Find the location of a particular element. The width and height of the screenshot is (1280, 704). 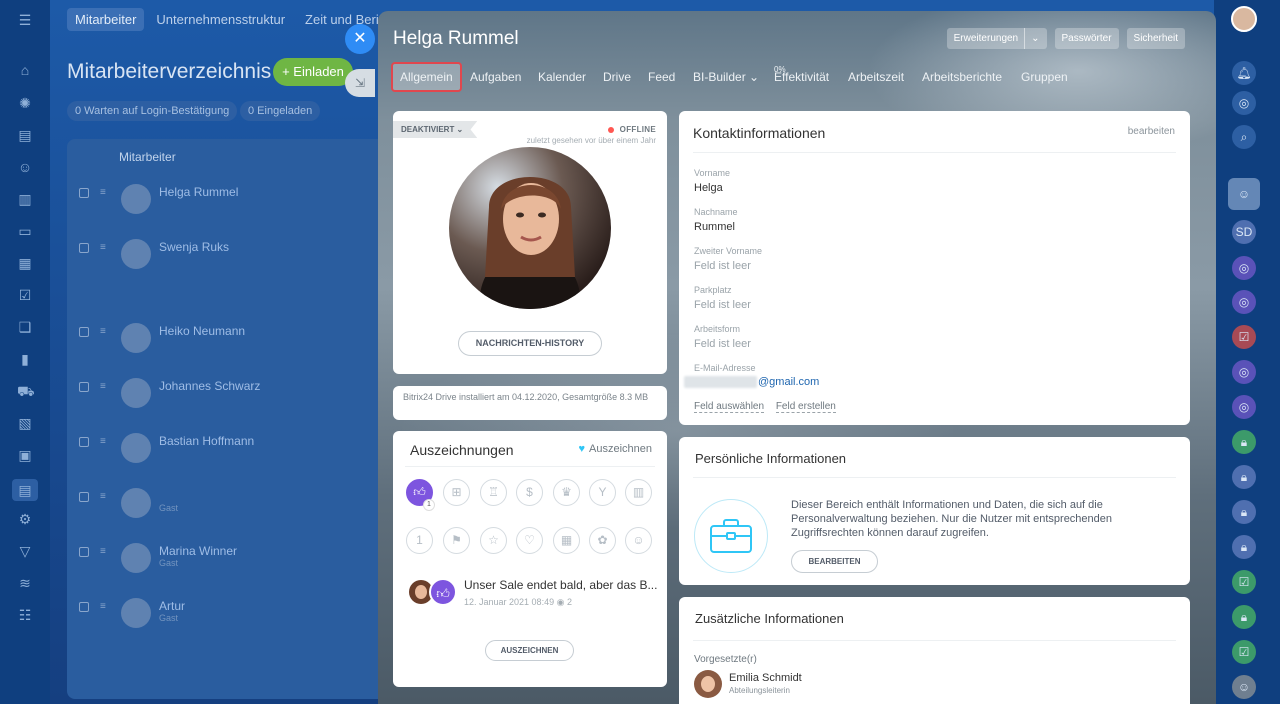

employees-icon: ☺ is located at coordinates (25, 167).